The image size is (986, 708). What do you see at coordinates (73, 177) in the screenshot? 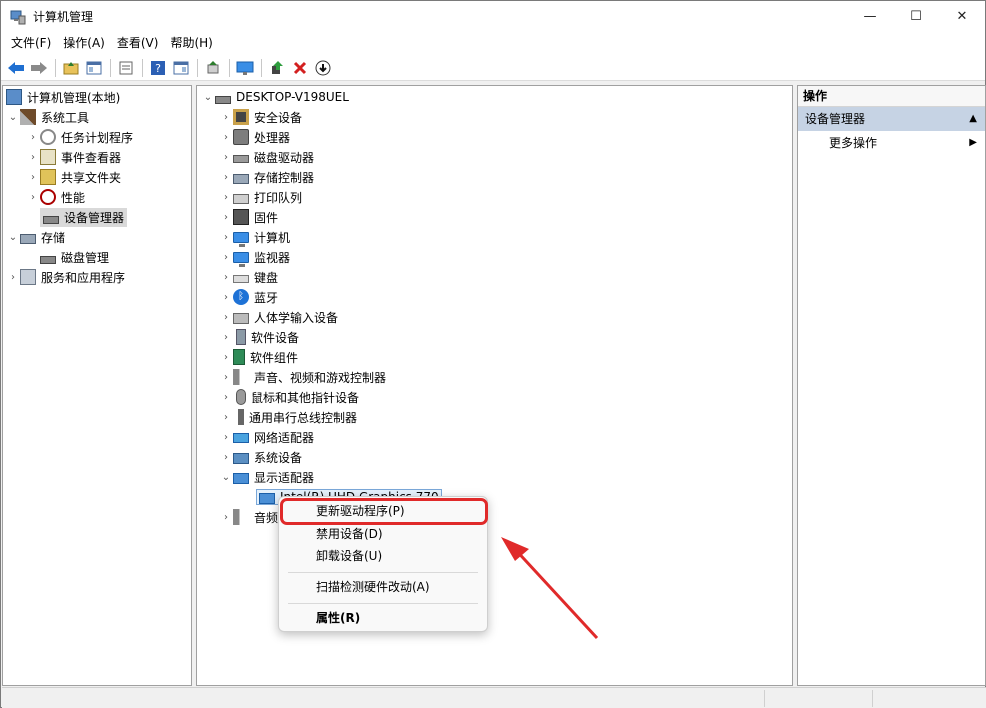
I see `tree-item-shared-folders: › 共享文件夹` at bounding box center [73, 177].